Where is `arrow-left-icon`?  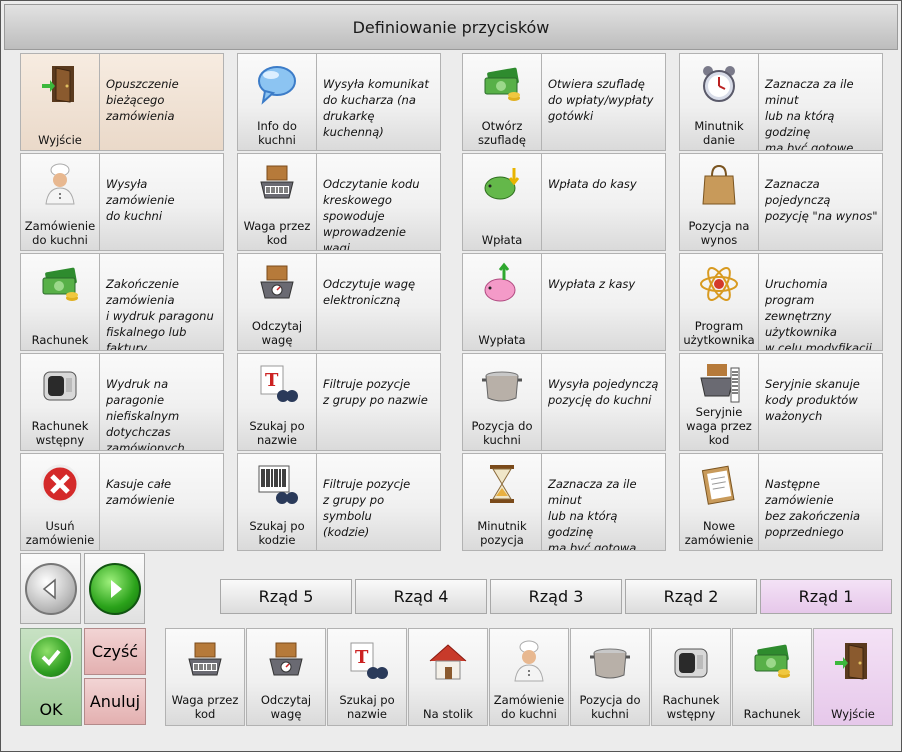
arrow-left-icon is located at coordinates (50, 588).